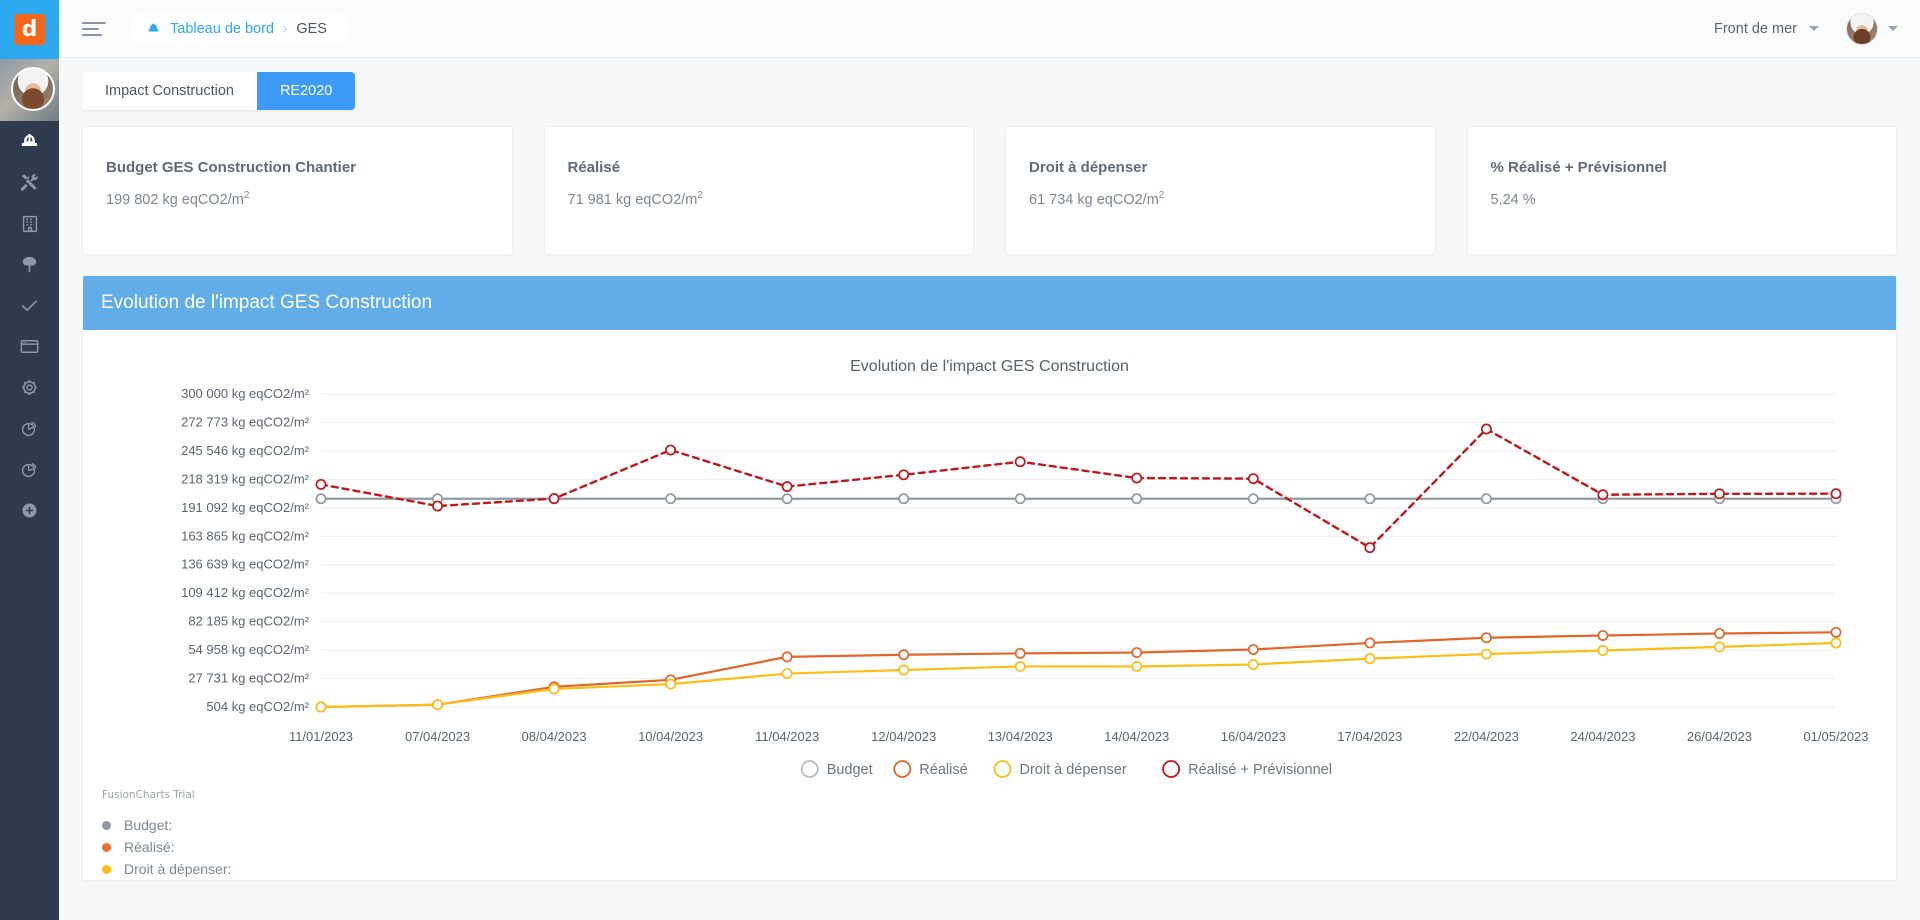 This screenshot has width=1920, height=920. Describe the element at coordinates (175, 199) in the screenshot. I see `kpi-value-text: 199 802 kg eqCO2/m` at that location.